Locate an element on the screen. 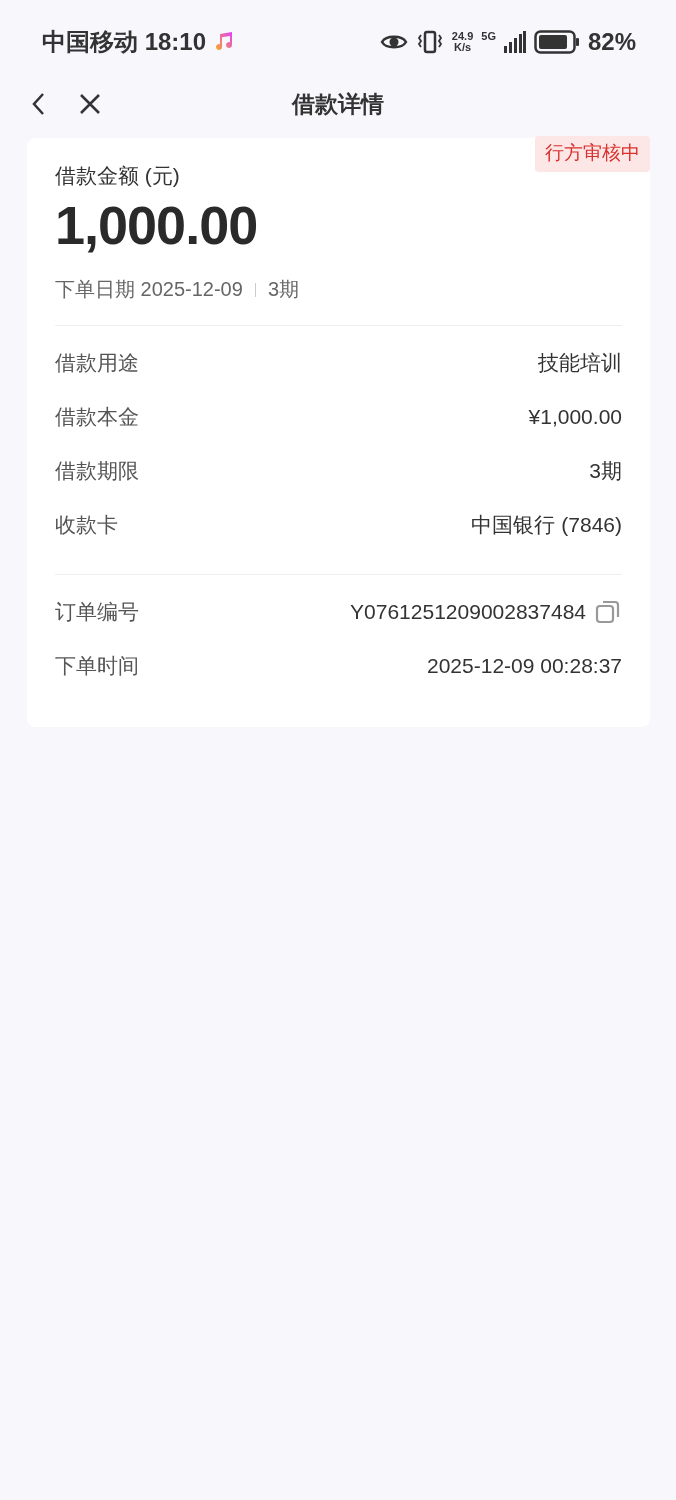 The image size is (676, 1500). row-value: Y0761251209002837484 is located at coordinates (468, 612).